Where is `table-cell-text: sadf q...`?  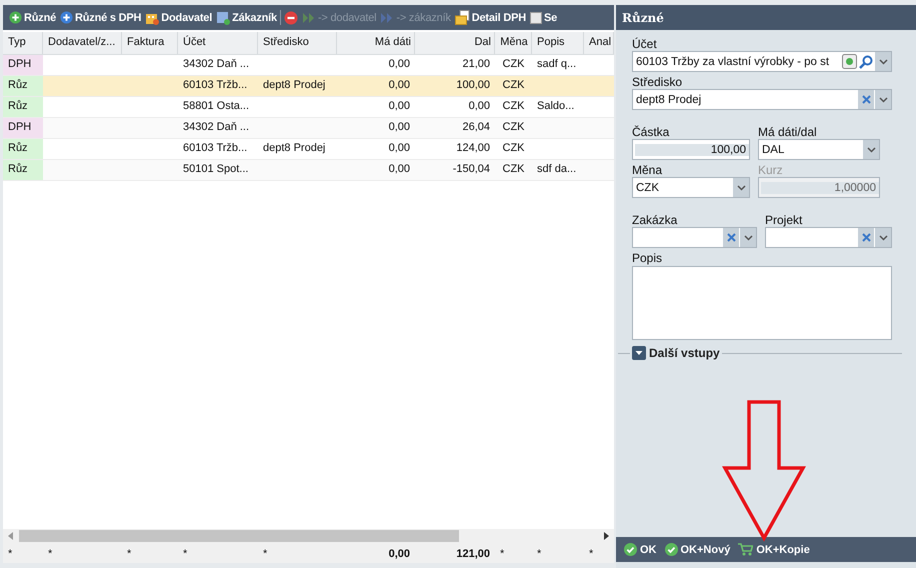
table-cell-text: sadf q... is located at coordinates (557, 64).